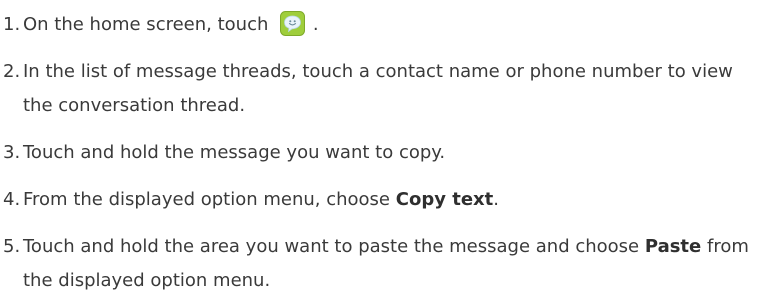 This screenshot has height=302, width=760. I want to click on step-1: 1. On the home screen, touch ., so click(379, 25).